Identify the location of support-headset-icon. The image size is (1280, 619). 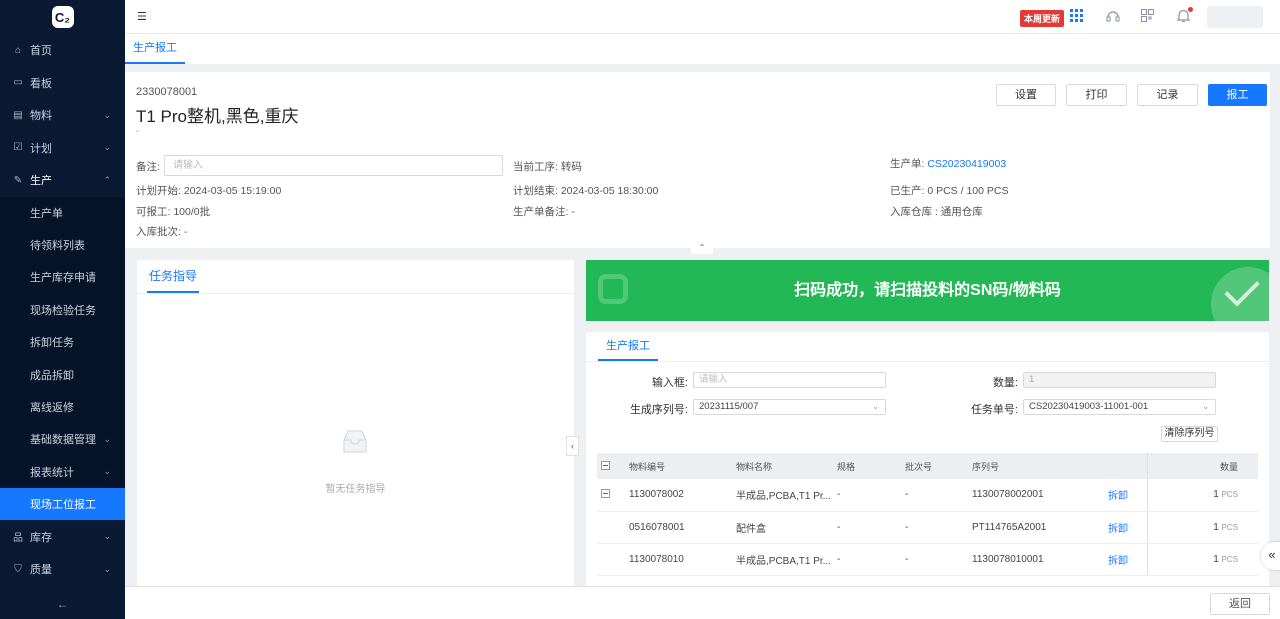
(1113, 17).